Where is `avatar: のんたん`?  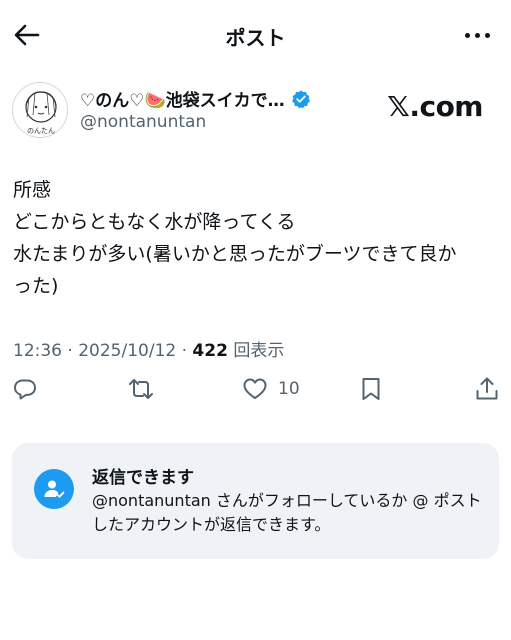 avatar: のんたん is located at coordinates (40, 110).